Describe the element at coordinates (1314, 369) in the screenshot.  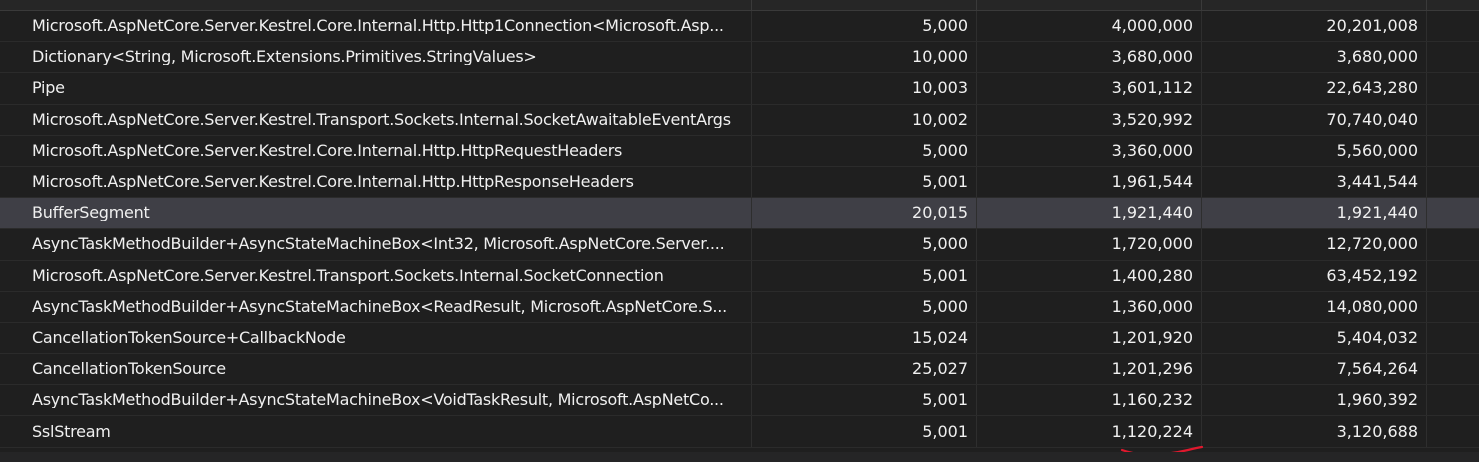
I see `inclusive-size-cell: 7,564,264` at that location.